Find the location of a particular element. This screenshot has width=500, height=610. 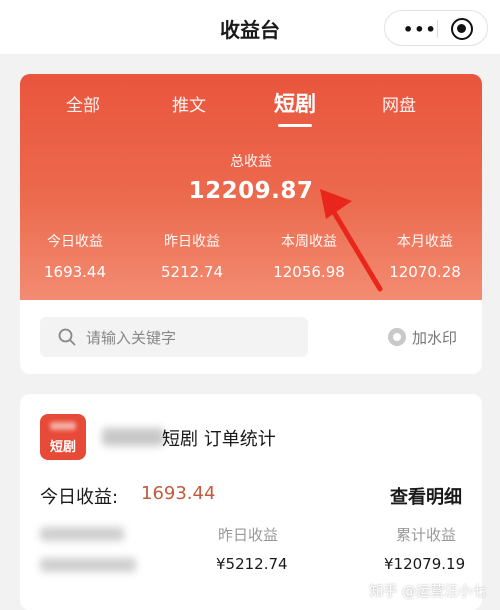

app-name-redacted is located at coordinates (133, 437).